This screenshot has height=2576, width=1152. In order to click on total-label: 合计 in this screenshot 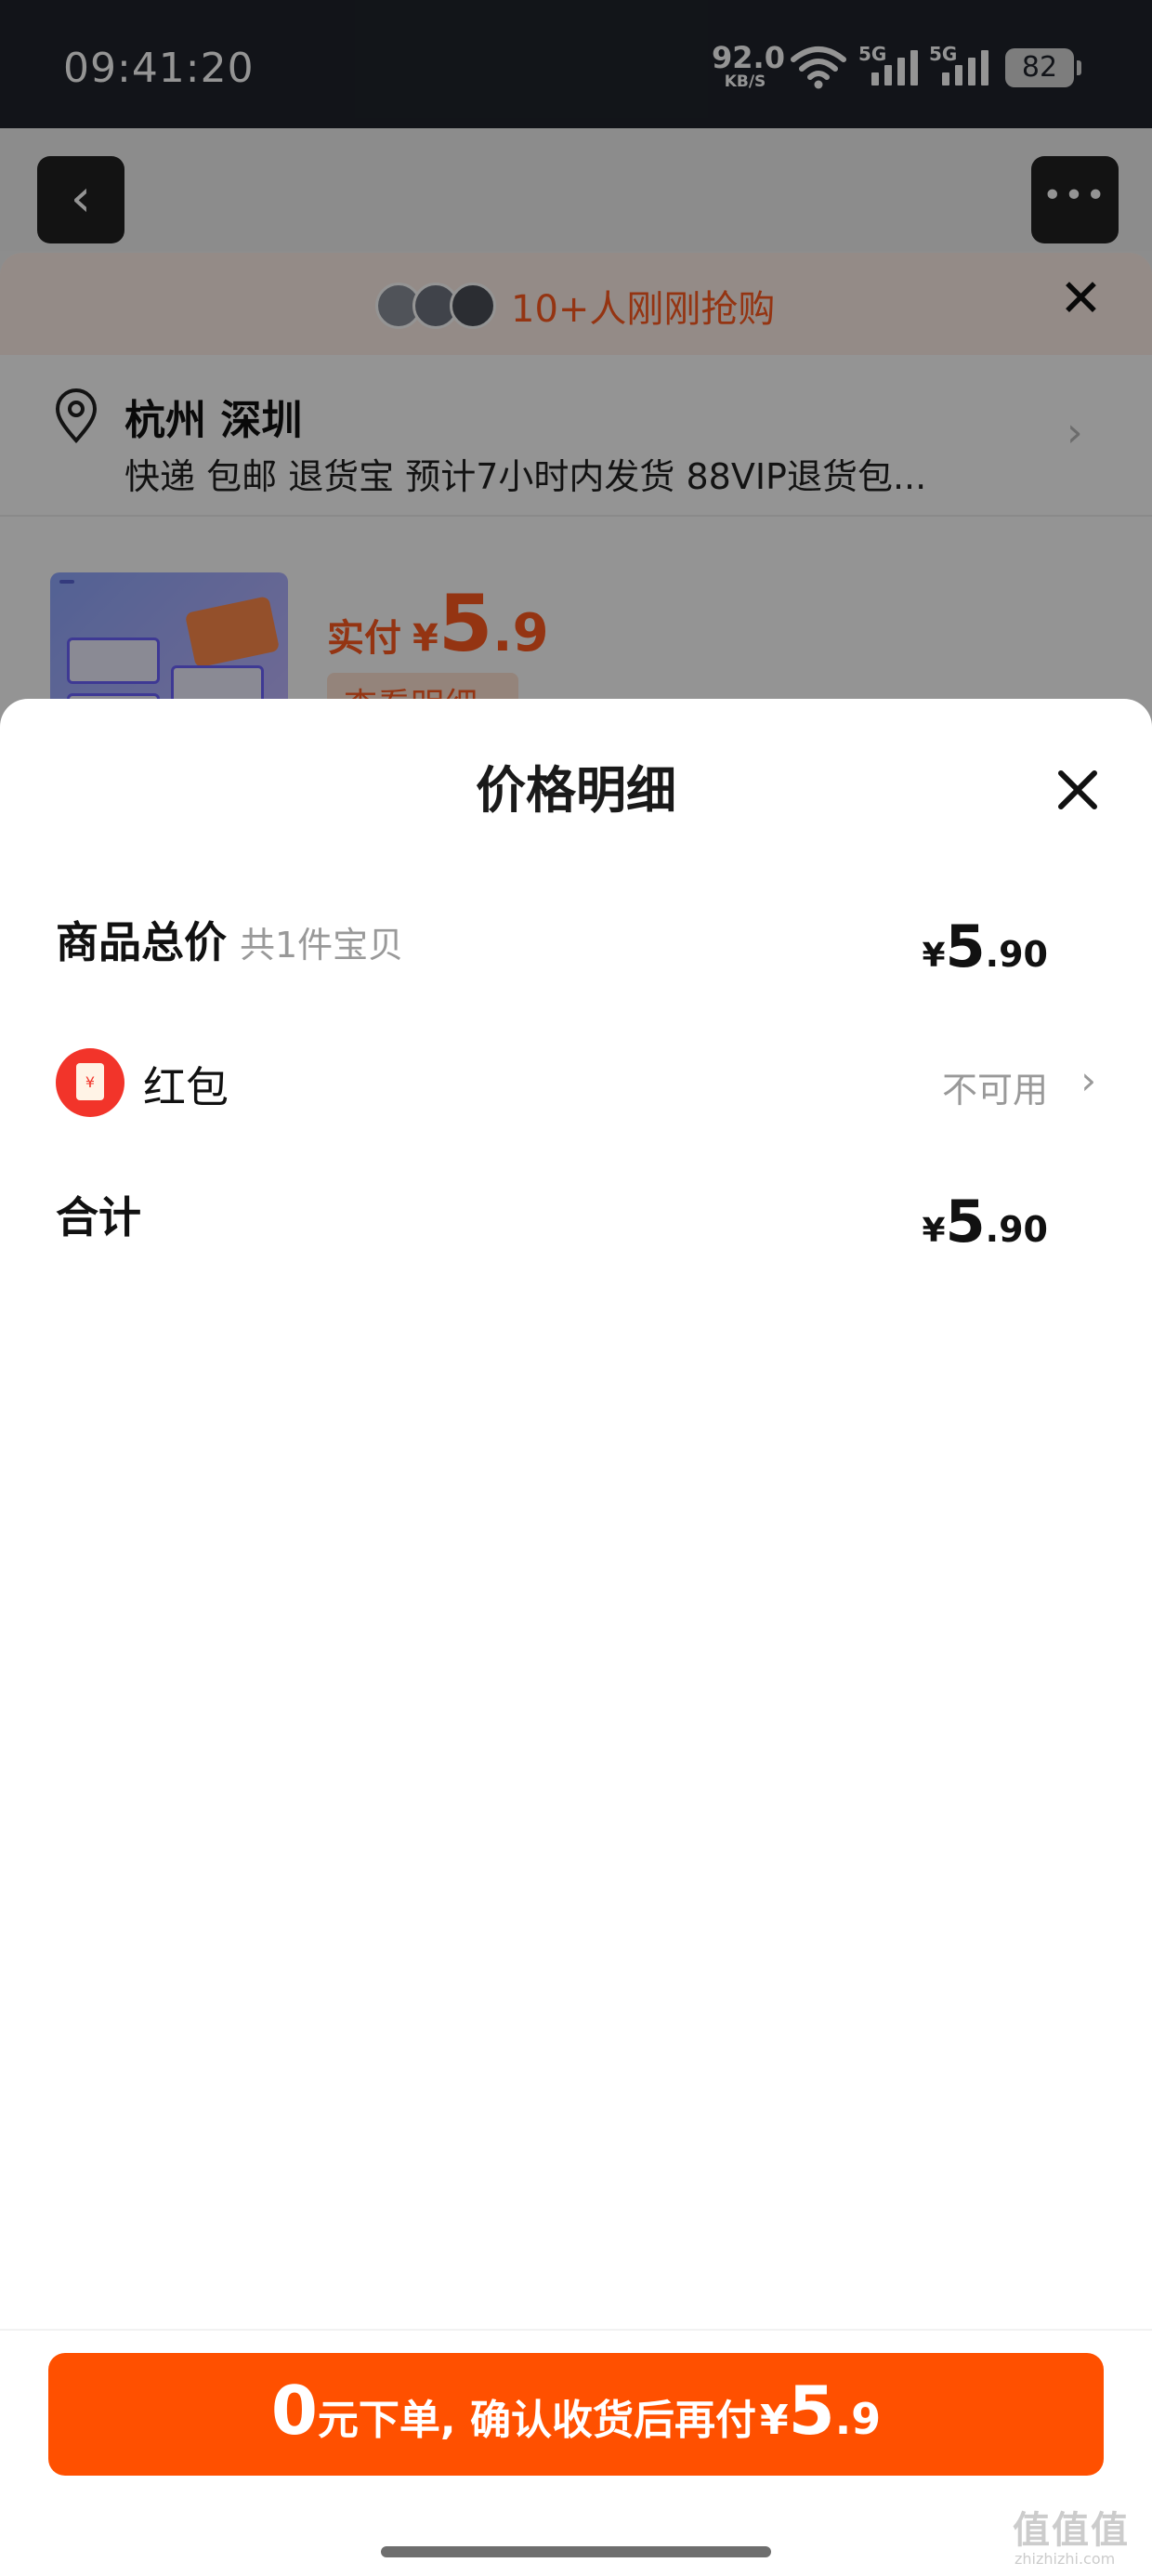, I will do `click(98, 1217)`.